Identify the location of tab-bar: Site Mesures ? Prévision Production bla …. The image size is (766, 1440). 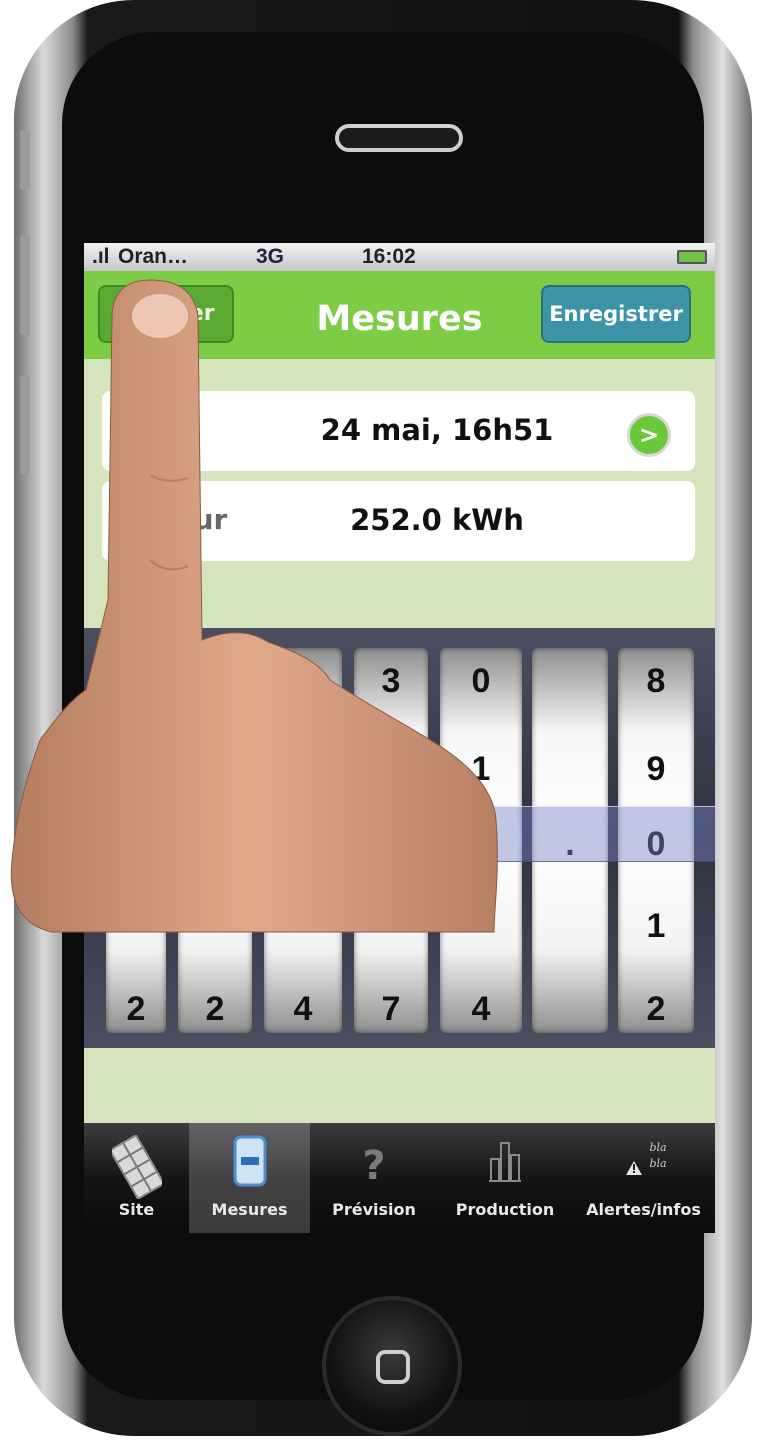
(399, 1178).